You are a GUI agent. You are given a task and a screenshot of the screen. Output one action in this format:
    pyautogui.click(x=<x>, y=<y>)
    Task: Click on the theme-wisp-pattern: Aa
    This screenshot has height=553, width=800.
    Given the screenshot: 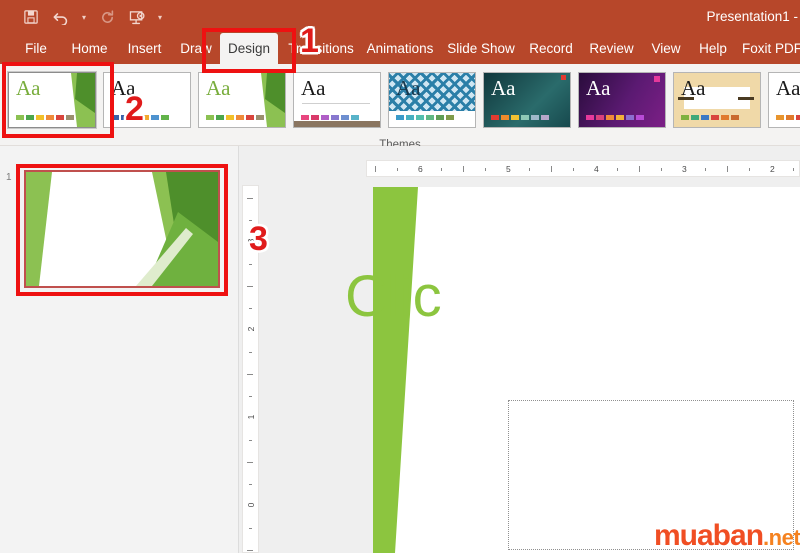 What is the action you would take?
    pyautogui.click(x=432, y=100)
    